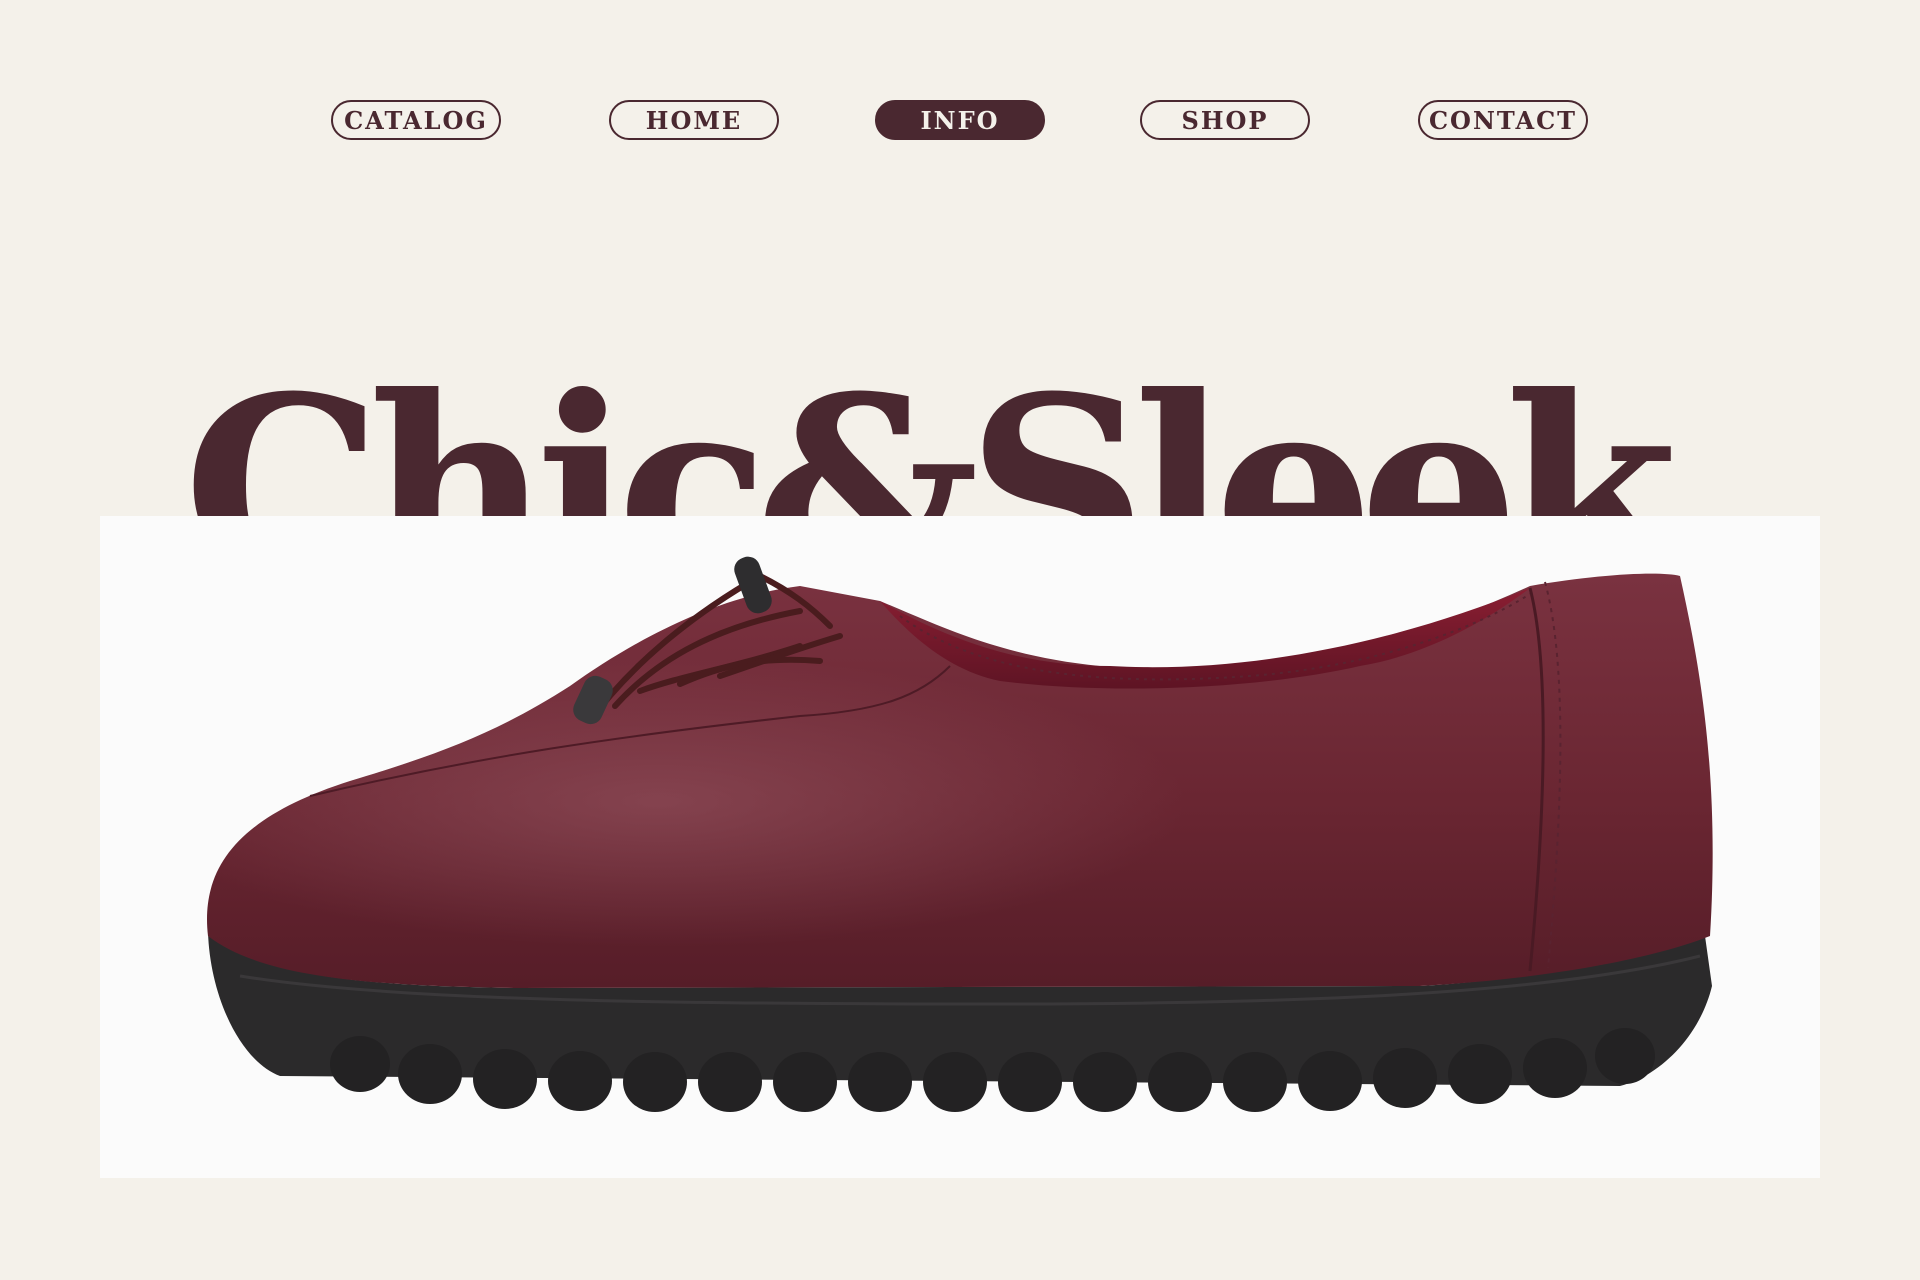 This screenshot has height=1280, width=1920. What do you see at coordinates (1225, 120) in the screenshot?
I see `nav-shop-button: SHOP` at bounding box center [1225, 120].